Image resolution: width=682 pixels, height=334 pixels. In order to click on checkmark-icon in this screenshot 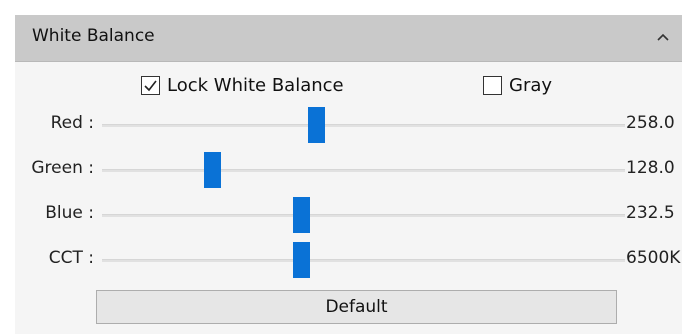, I will do `click(150, 85)`.